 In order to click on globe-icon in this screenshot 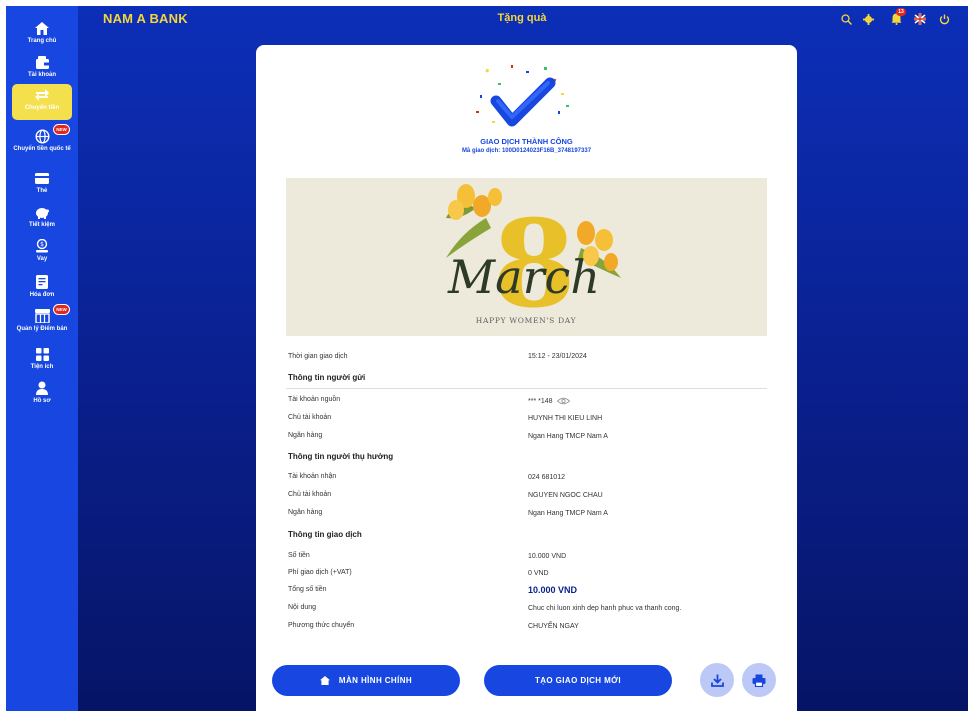, I will do `click(42, 136)`.